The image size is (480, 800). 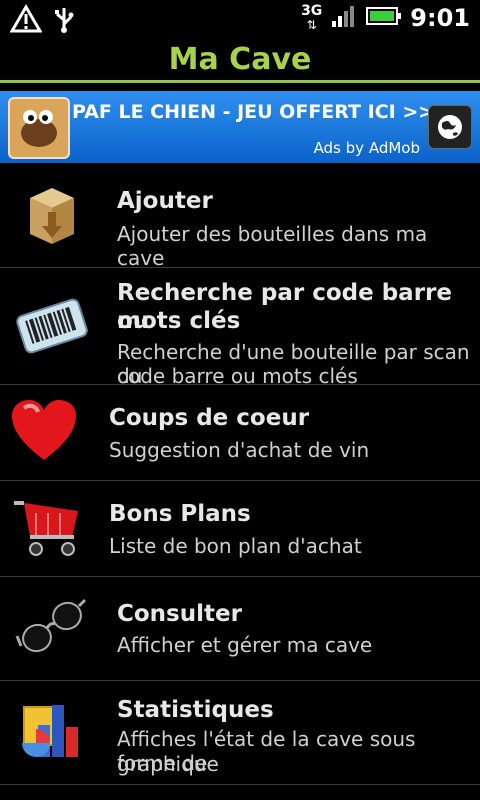 I want to click on network-3g-icon: 3G ⇅, so click(x=312, y=17).